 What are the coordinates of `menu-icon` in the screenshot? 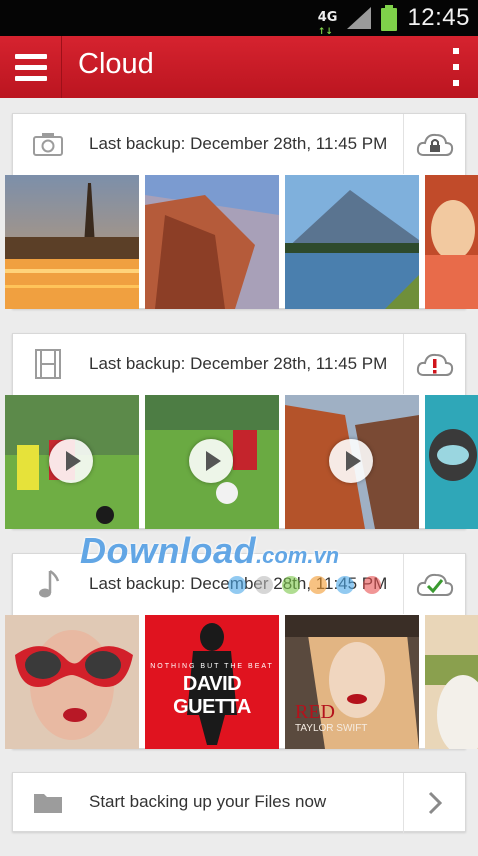 It's located at (31, 67).